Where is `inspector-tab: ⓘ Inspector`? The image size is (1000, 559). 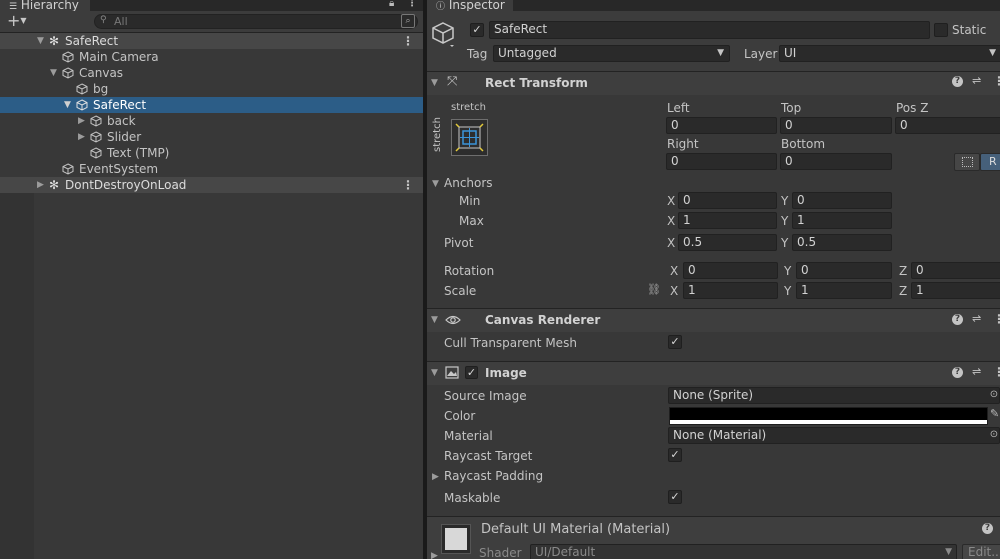 inspector-tab: ⓘ Inspector is located at coordinates (470, 5).